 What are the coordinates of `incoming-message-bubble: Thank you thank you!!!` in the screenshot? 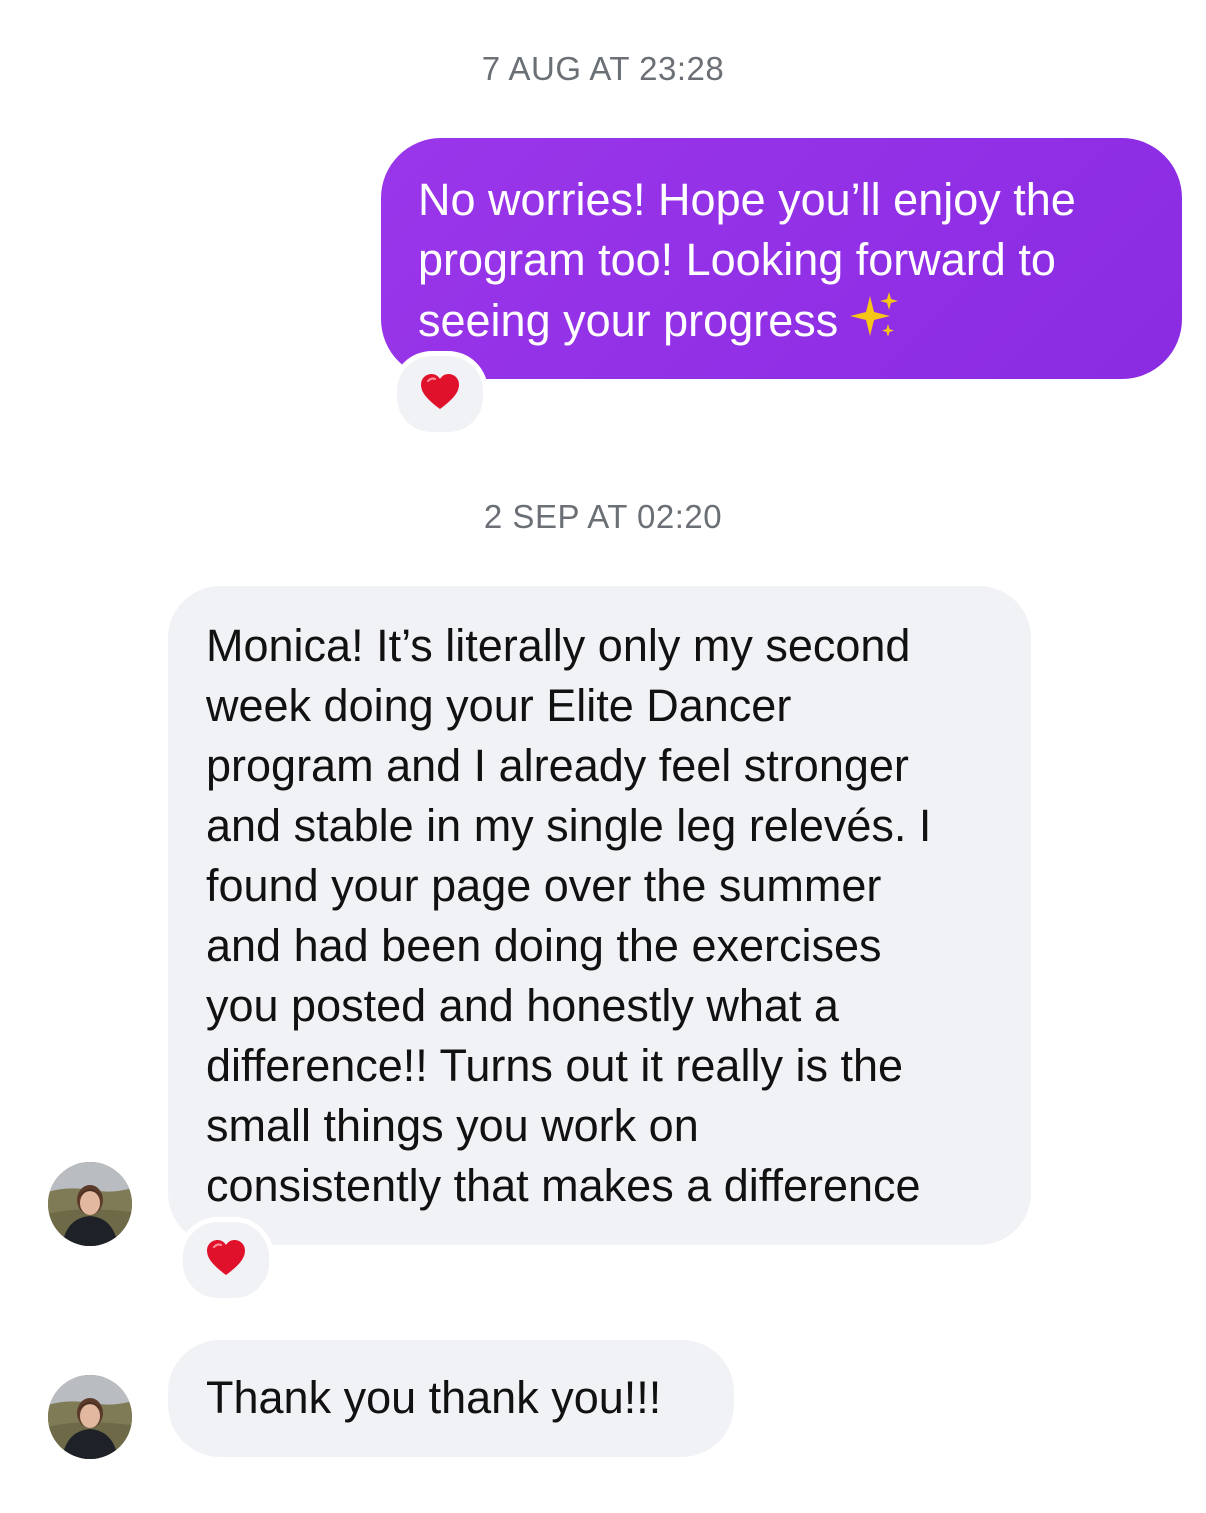 It's located at (451, 1398).